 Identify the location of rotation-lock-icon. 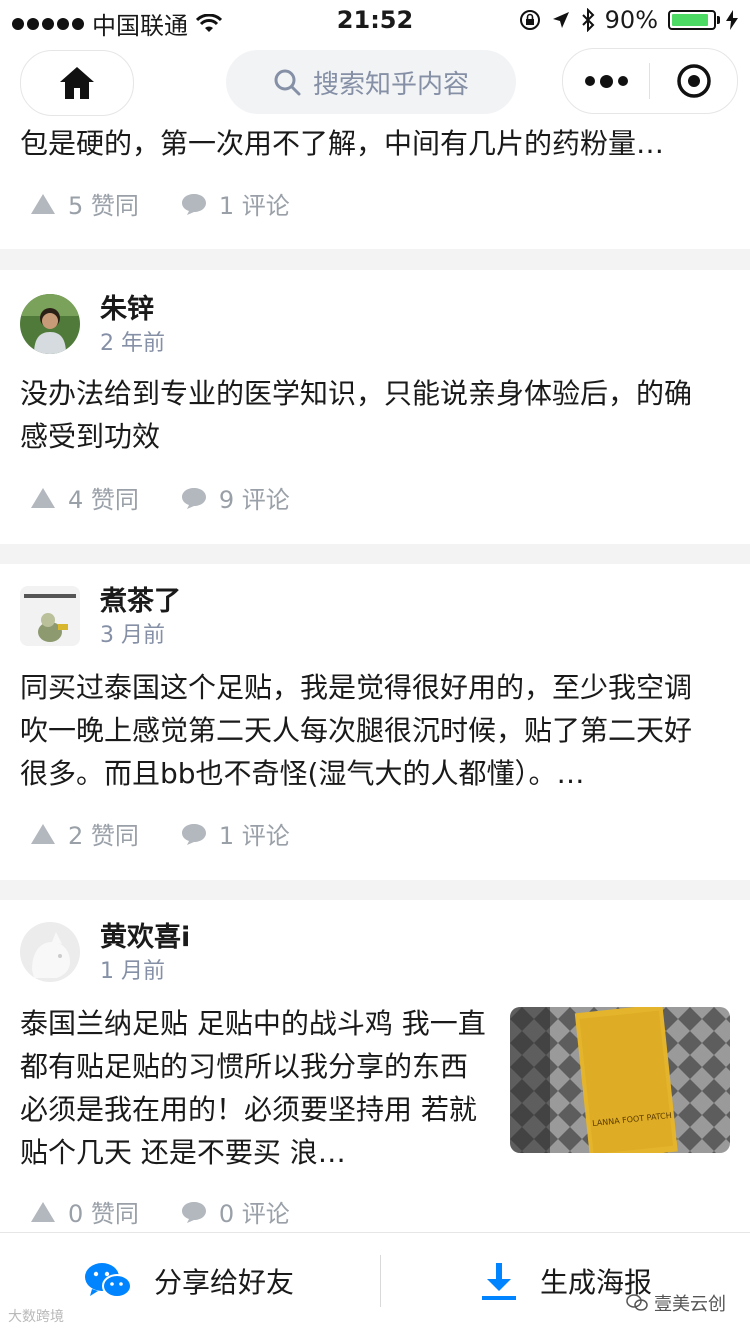
(529, 20).